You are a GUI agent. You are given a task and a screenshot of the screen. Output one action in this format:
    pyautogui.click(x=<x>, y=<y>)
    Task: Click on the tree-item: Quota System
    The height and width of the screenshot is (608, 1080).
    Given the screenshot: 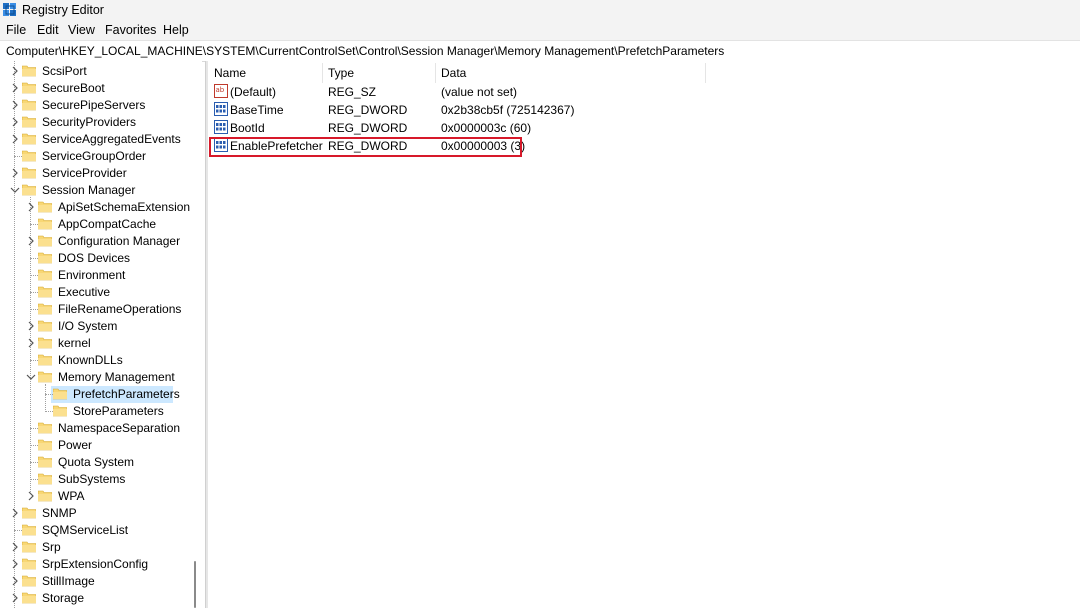 What is the action you would take?
    pyautogui.click(x=95, y=462)
    